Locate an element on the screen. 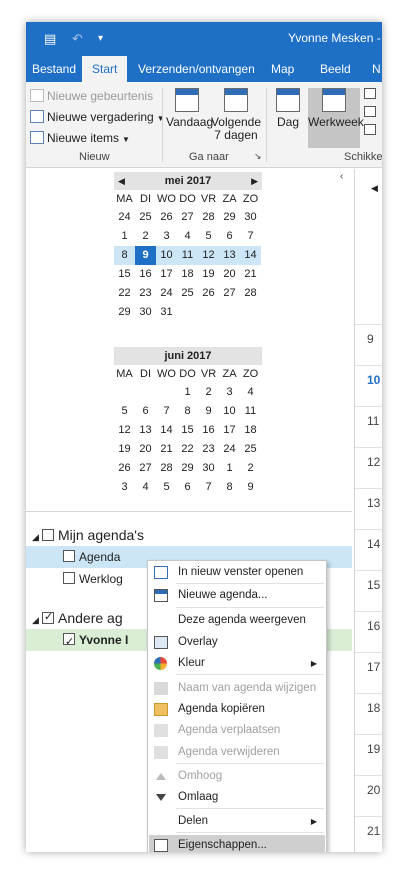  menu-item-move-calendar: Agenda verplaatsen is located at coordinates (237, 730).